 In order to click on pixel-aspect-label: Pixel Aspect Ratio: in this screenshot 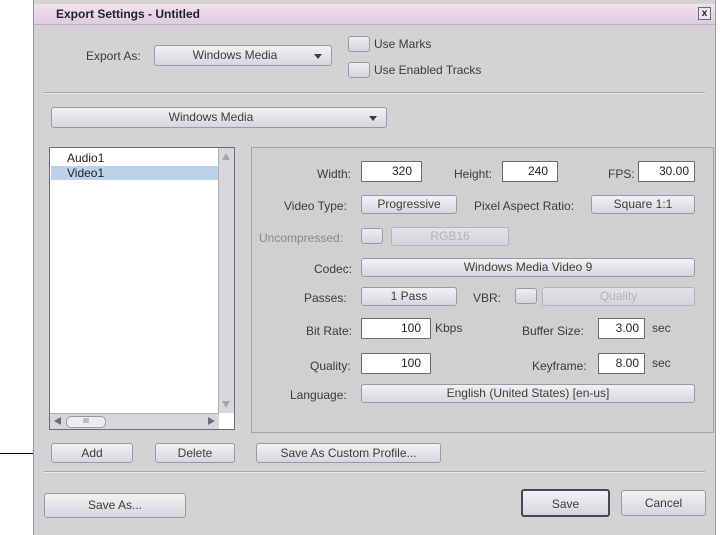, I will do `click(524, 206)`.